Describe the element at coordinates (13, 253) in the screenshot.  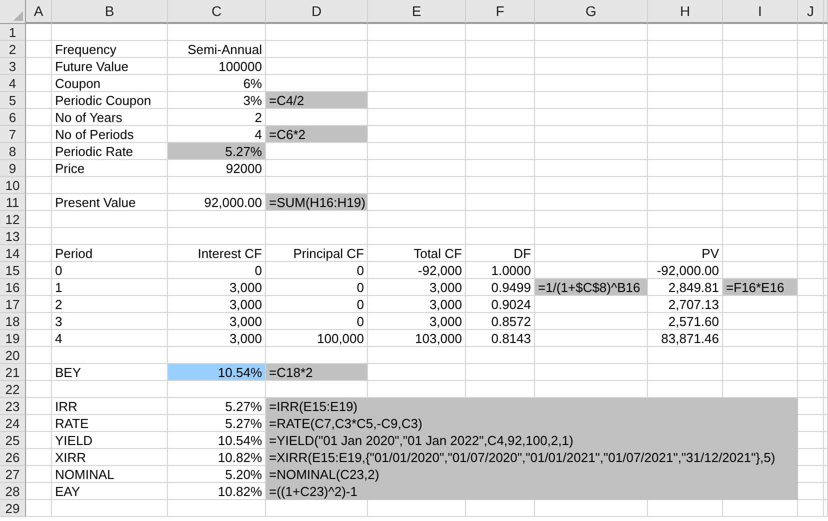
I see `row-header: 14` at that location.